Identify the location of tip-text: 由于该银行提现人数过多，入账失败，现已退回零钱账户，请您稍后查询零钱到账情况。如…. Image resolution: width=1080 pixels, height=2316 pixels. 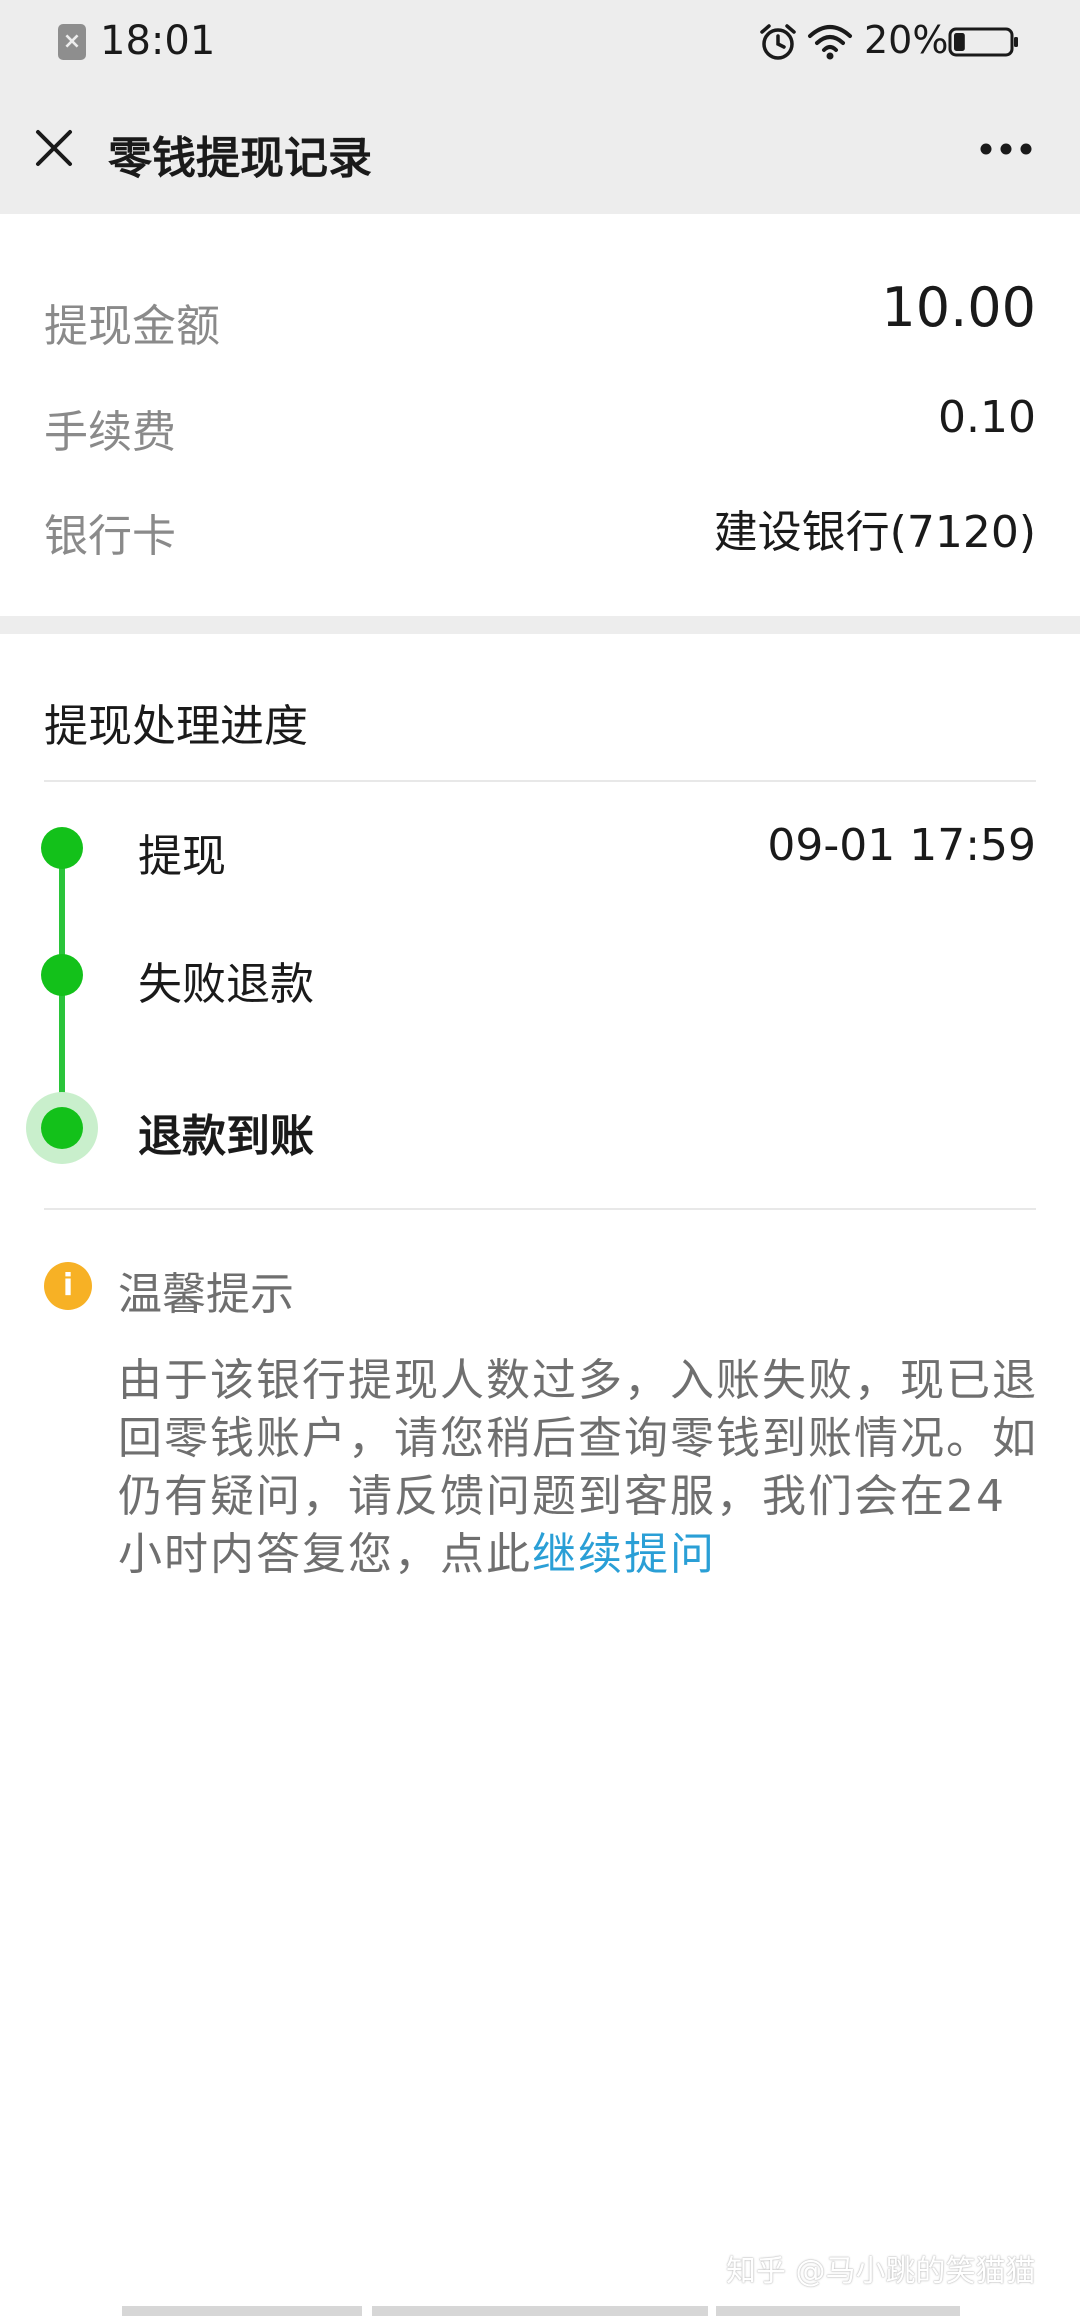
(578, 1468).